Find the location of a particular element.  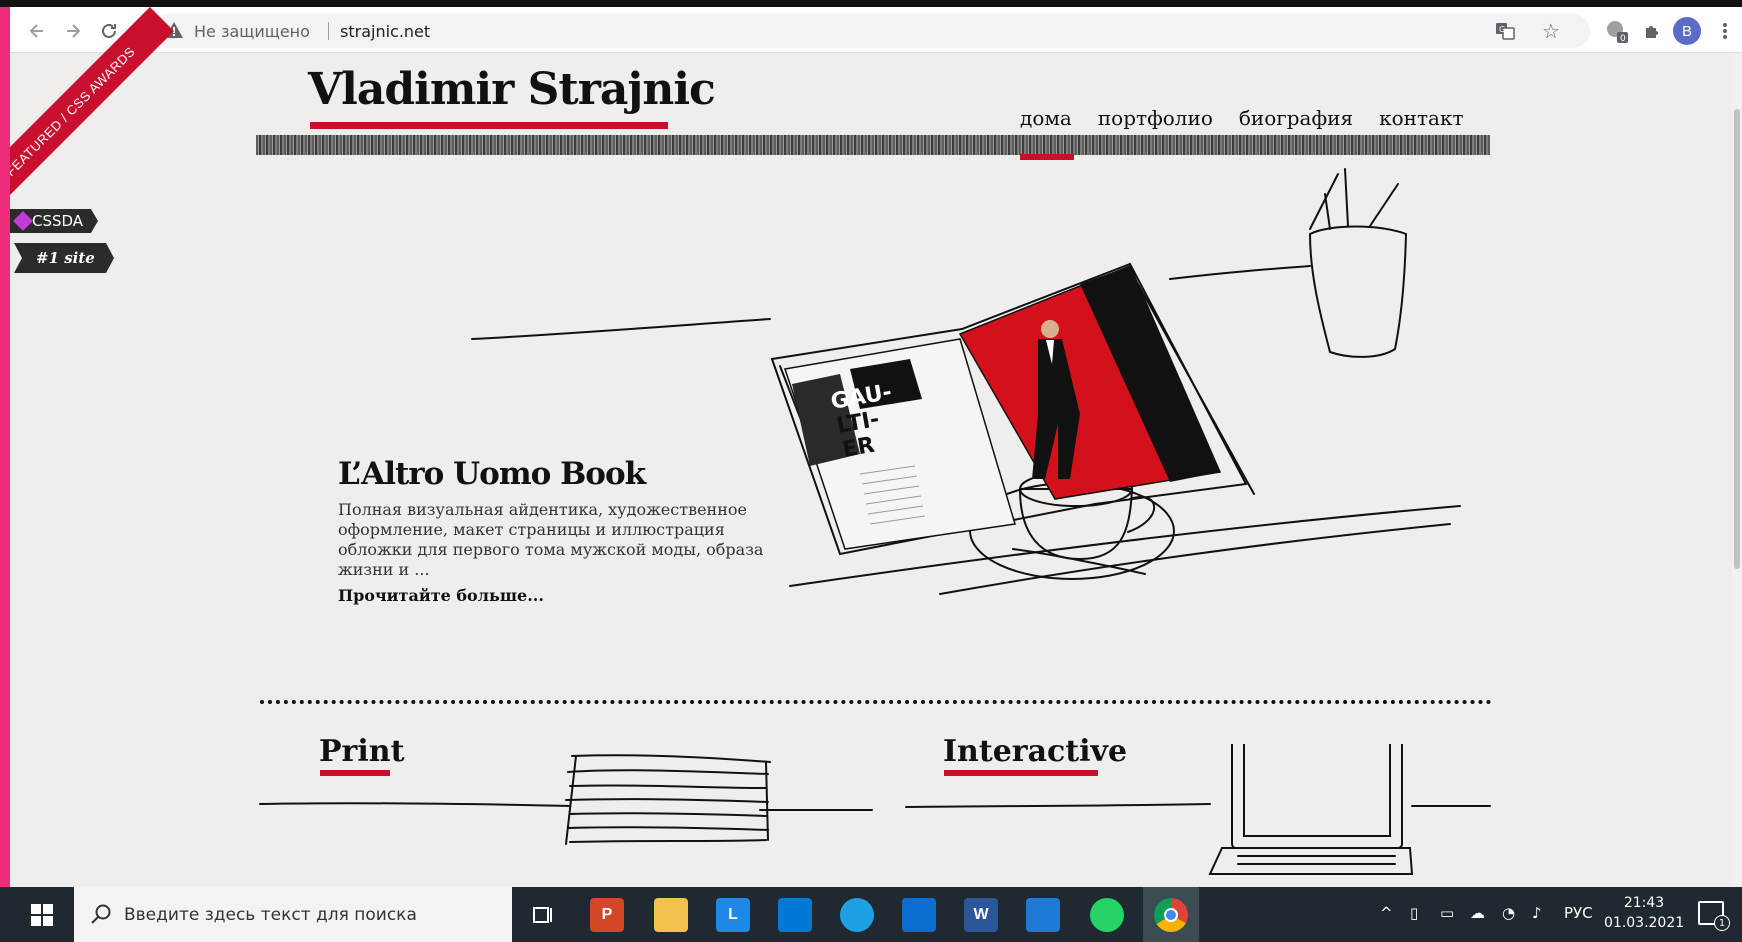

back-icon is located at coordinates (37, 31).